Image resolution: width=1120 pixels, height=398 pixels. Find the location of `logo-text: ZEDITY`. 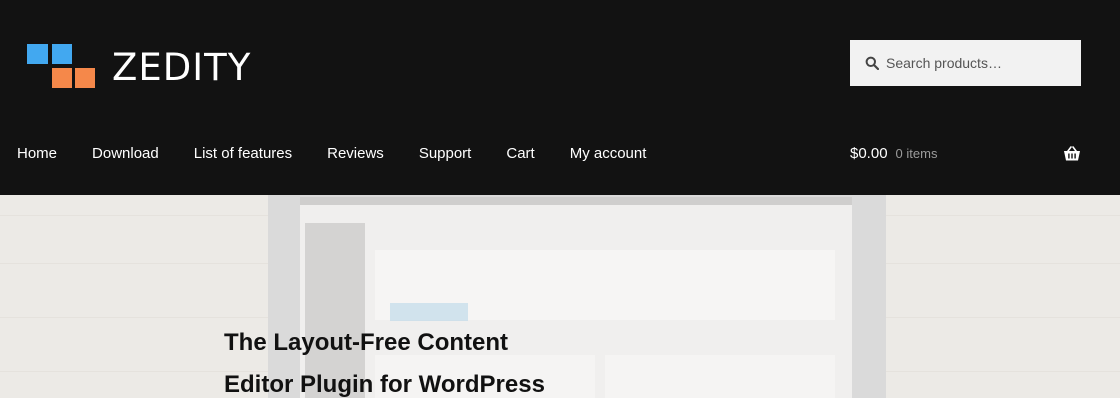

logo-text: ZEDITY is located at coordinates (182, 67).